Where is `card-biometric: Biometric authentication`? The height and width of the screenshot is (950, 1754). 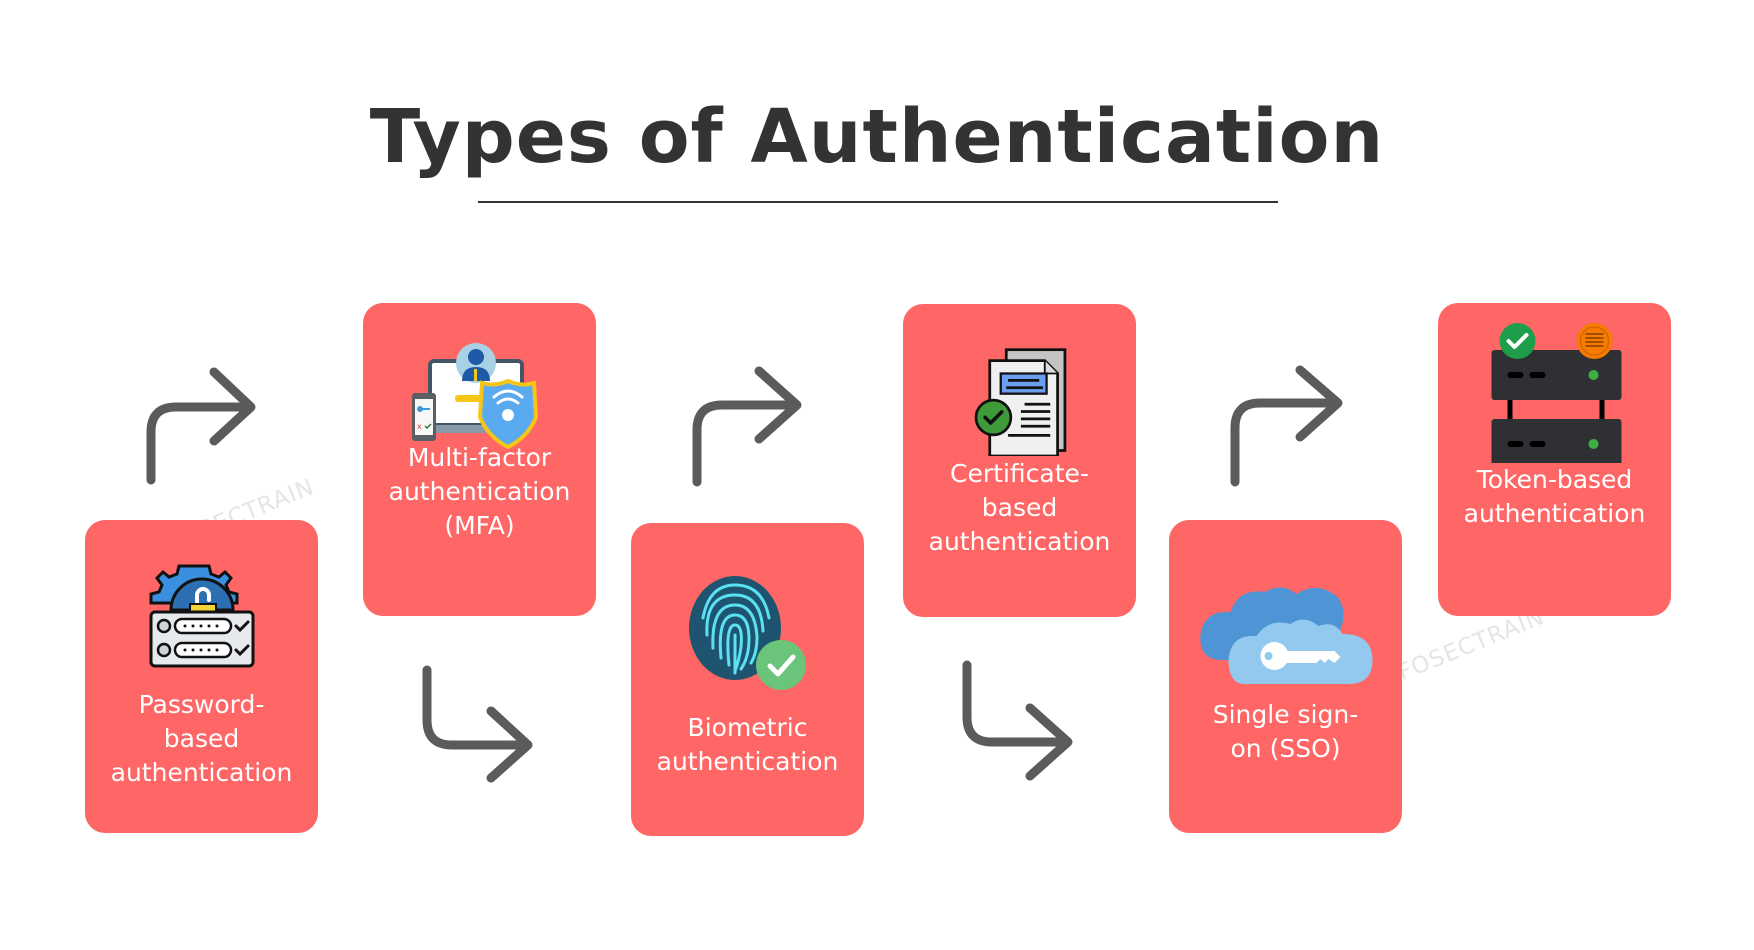 card-biometric: Biometric authentication is located at coordinates (747, 679).